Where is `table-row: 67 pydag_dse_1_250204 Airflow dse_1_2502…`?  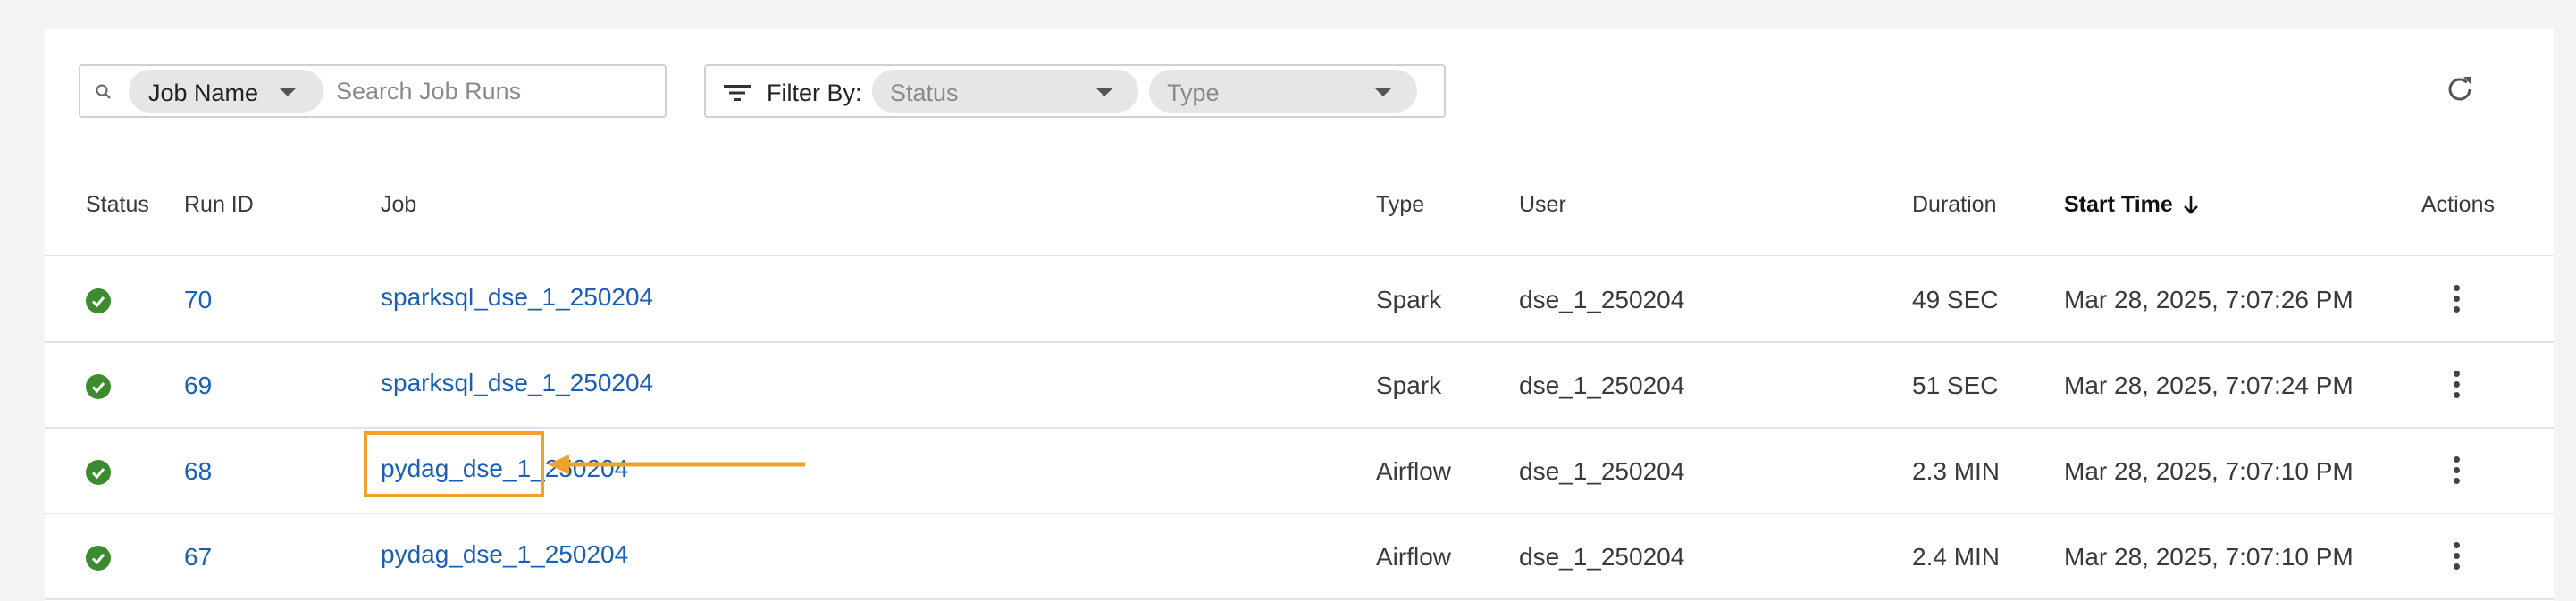
table-row: 67 pydag_dse_1_250204 Airflow dse_1_2502… is located at coordinates (1299, 556).